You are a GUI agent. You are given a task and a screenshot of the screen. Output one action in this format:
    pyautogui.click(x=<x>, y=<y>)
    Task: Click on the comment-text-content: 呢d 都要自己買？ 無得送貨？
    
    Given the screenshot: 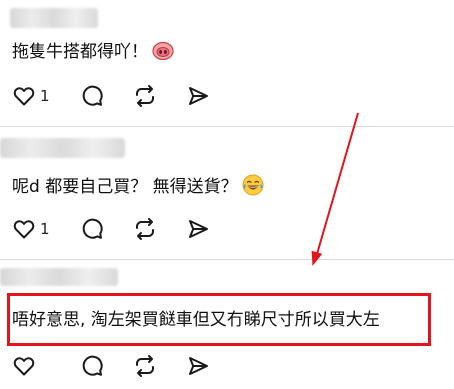 What is the action you would take?
    pyautogui.click(x=125, y=187)
    